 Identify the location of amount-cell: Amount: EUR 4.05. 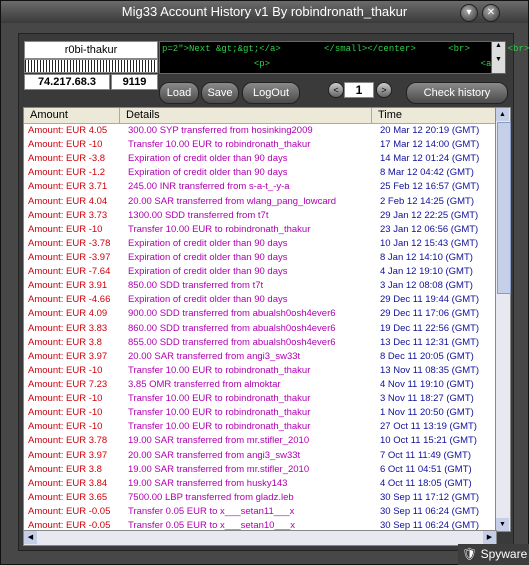
(68, 130).